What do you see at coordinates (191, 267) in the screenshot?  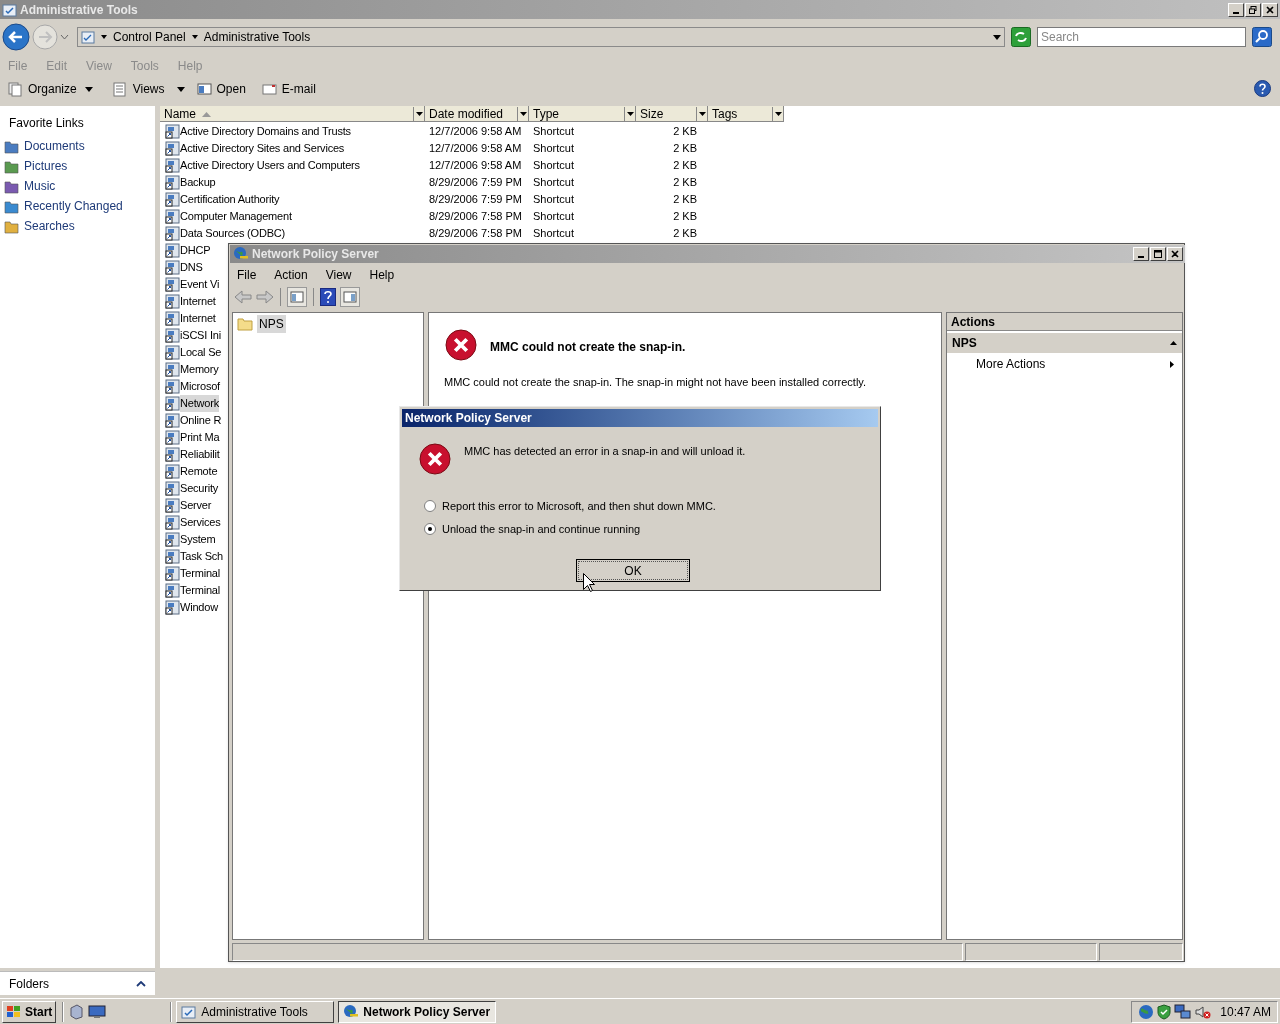 I see `file-name: DNS` at bounding box center [191, 267].